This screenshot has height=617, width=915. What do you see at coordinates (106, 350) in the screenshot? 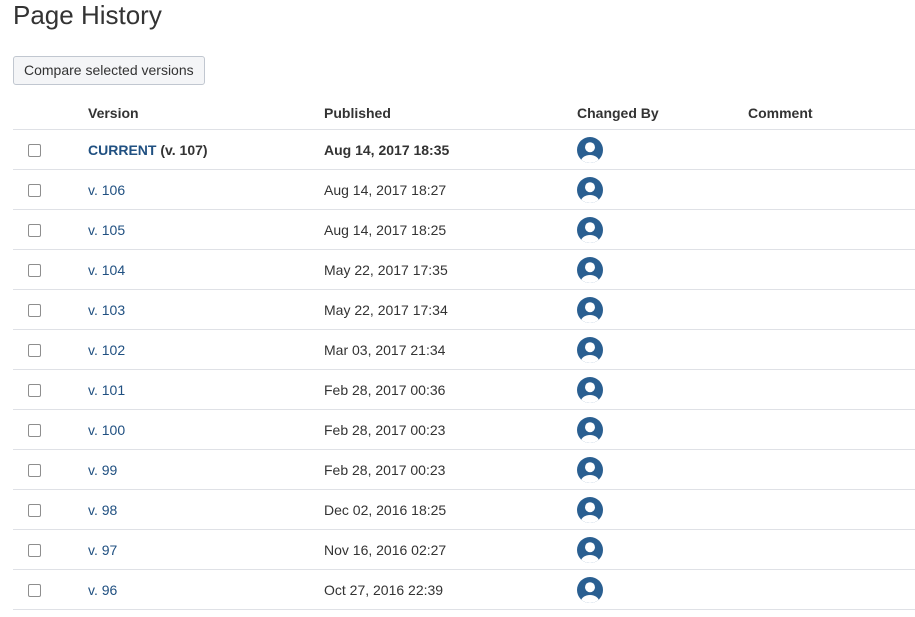
I see `version-link: v. 102` at bounding box center [106, 350].